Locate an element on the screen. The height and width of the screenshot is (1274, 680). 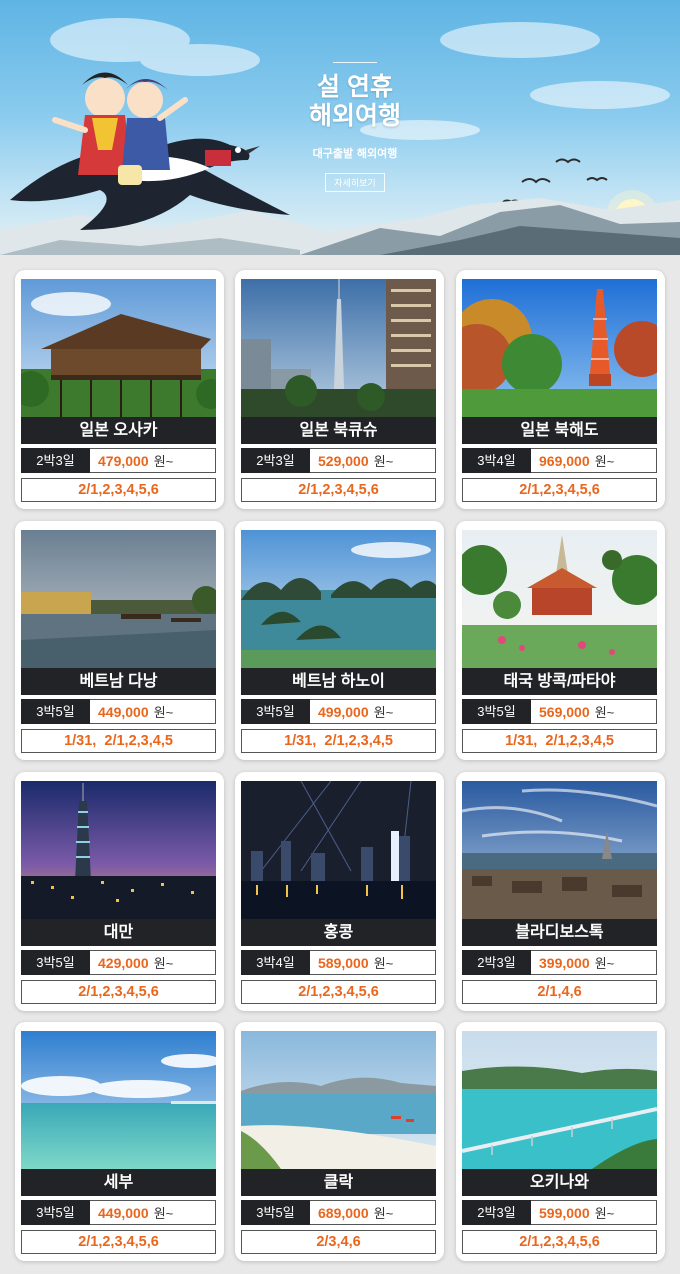
package-card-vladivostok: 블라디보스톡 2박3일 399,000 원~ 2/1,4,6 is located at coordinates (560, 891).